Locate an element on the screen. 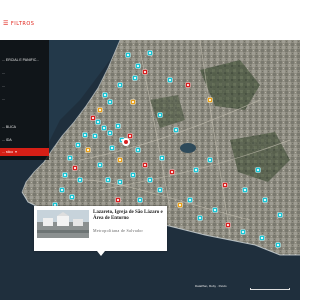  filters-toggle: ☰ FILTROS is located at coordinates (18, 23).